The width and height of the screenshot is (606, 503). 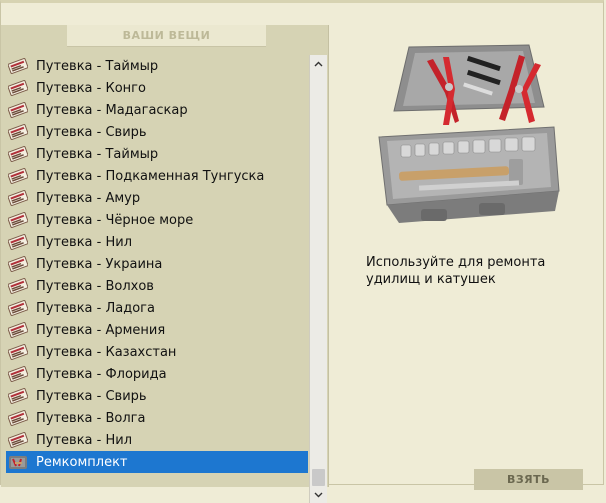 What do you see at coordinates (95, 286) in the screenshot?
I see `inventory-item-label: Путевка - Волхов` at bounding box center [95, 286].